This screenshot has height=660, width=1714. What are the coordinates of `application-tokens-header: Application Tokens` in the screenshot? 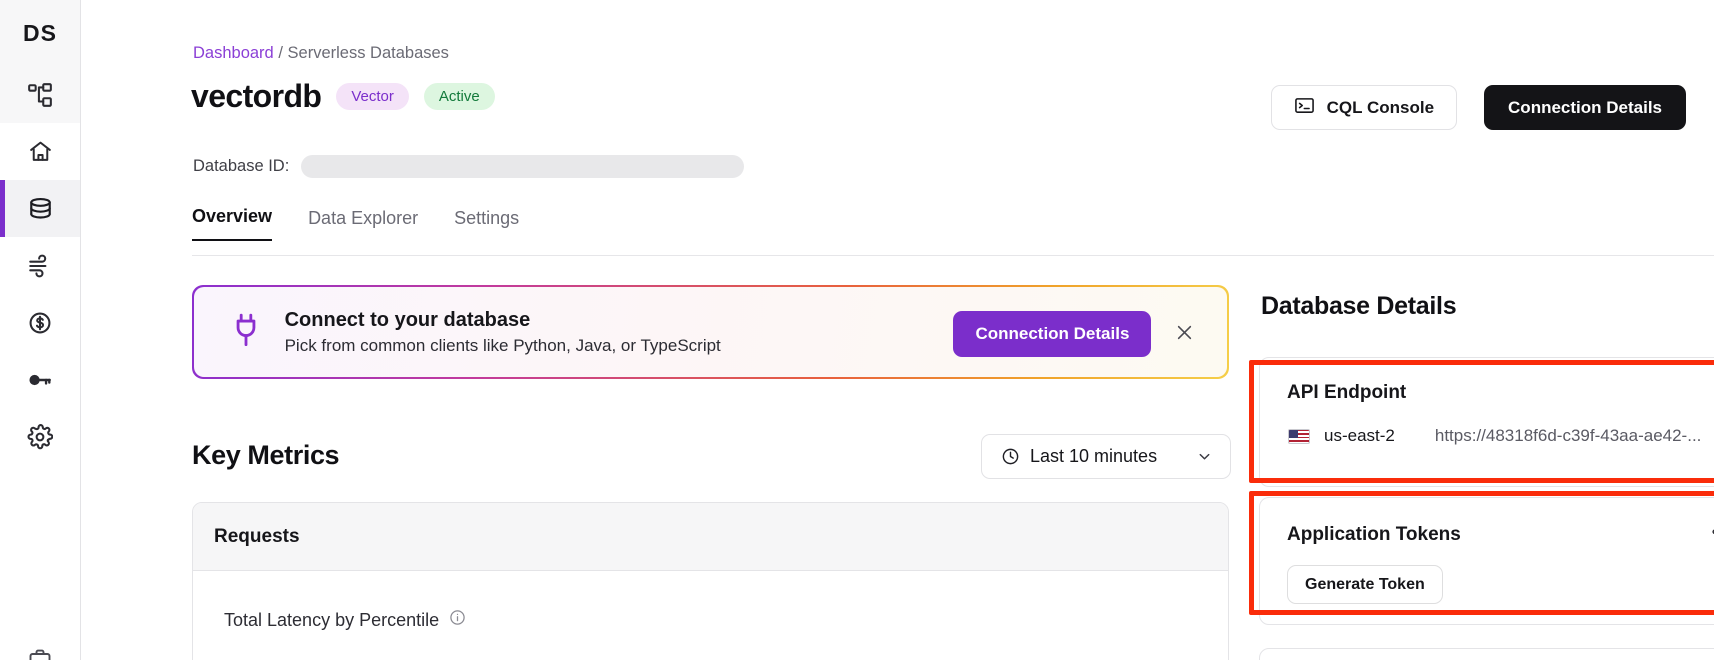 It's located at (1487, 522).